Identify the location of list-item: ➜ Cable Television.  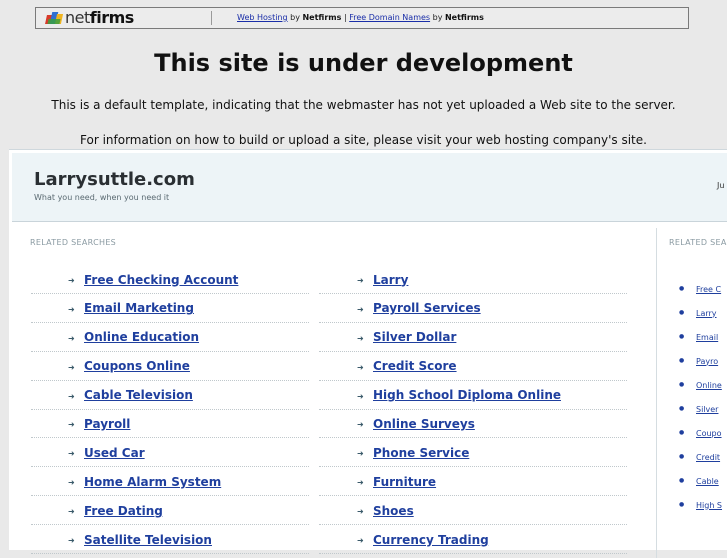
(170, 396).